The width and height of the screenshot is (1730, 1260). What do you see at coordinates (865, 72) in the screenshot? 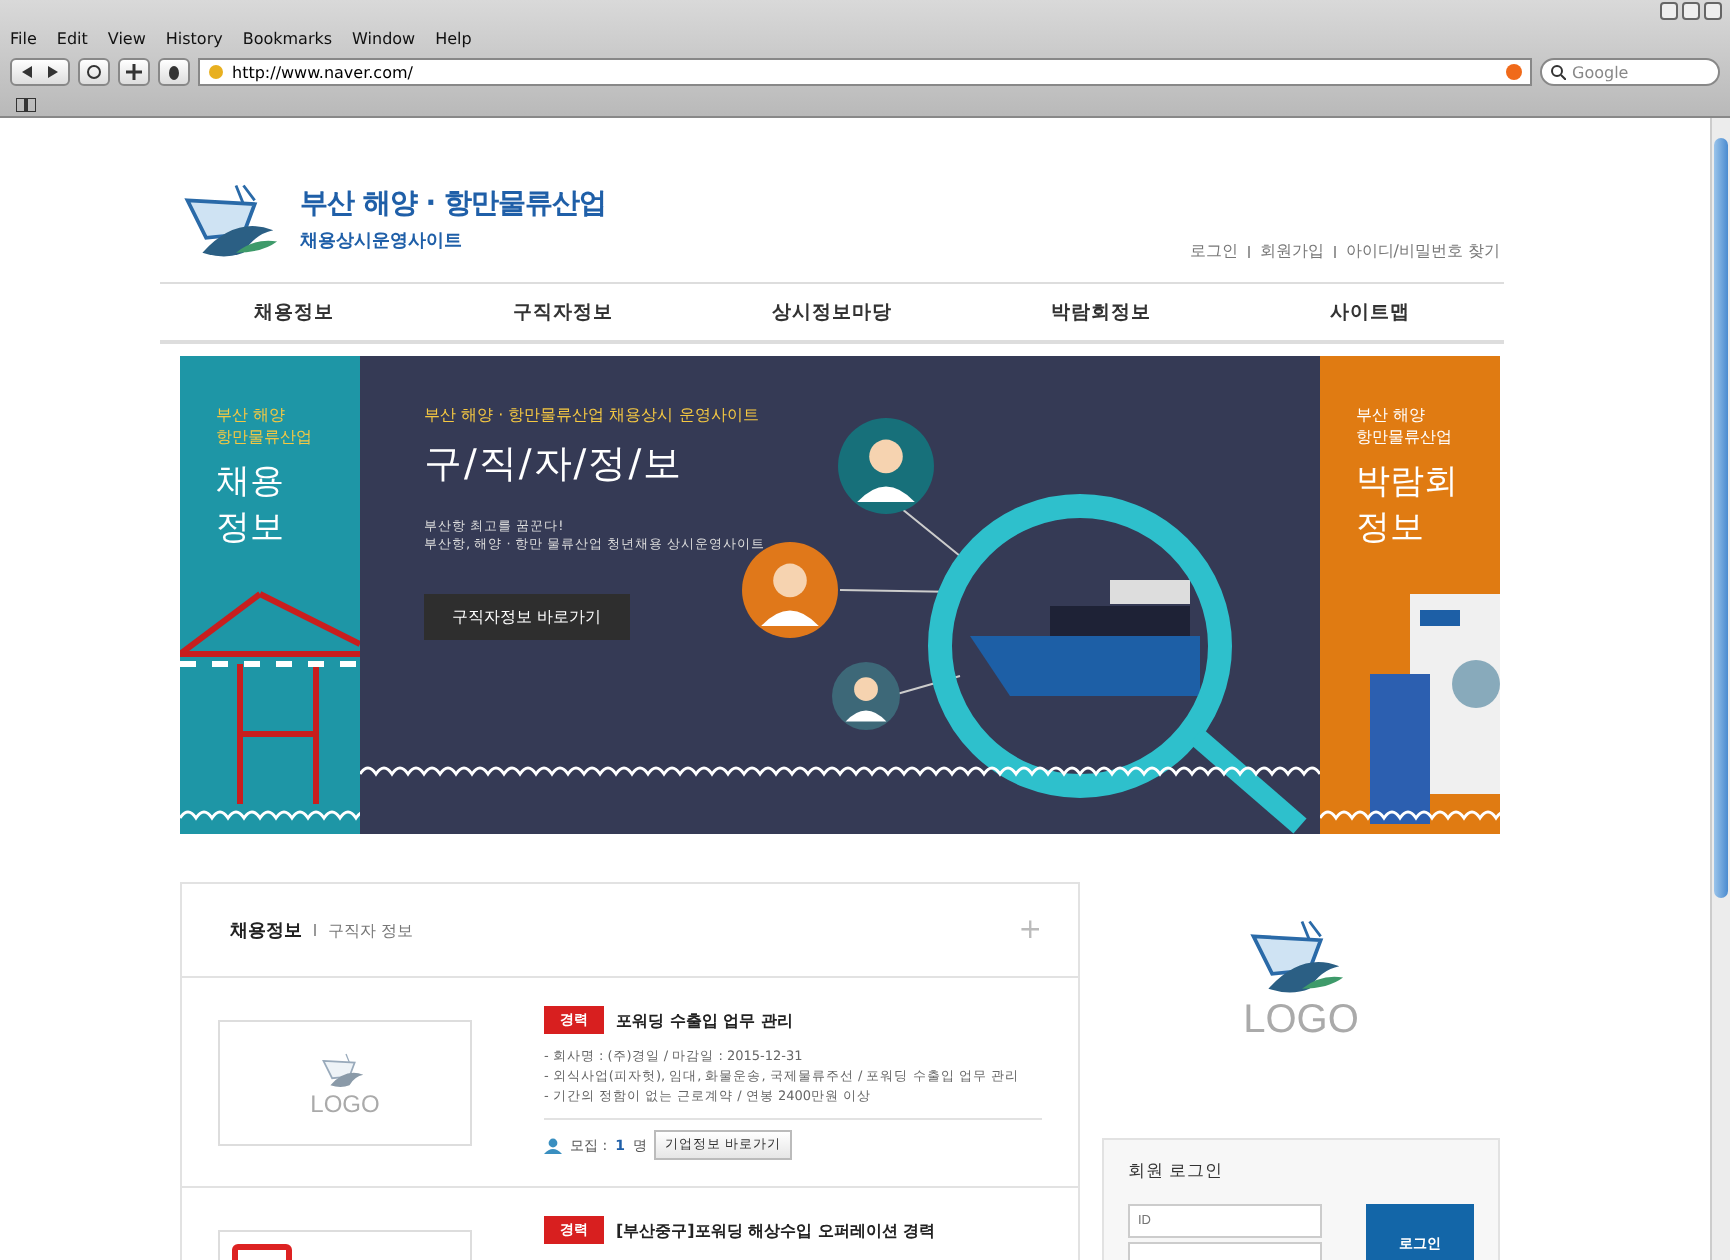
I see `address-field: http://www.naver.com/` at bounding box center [865, 72].